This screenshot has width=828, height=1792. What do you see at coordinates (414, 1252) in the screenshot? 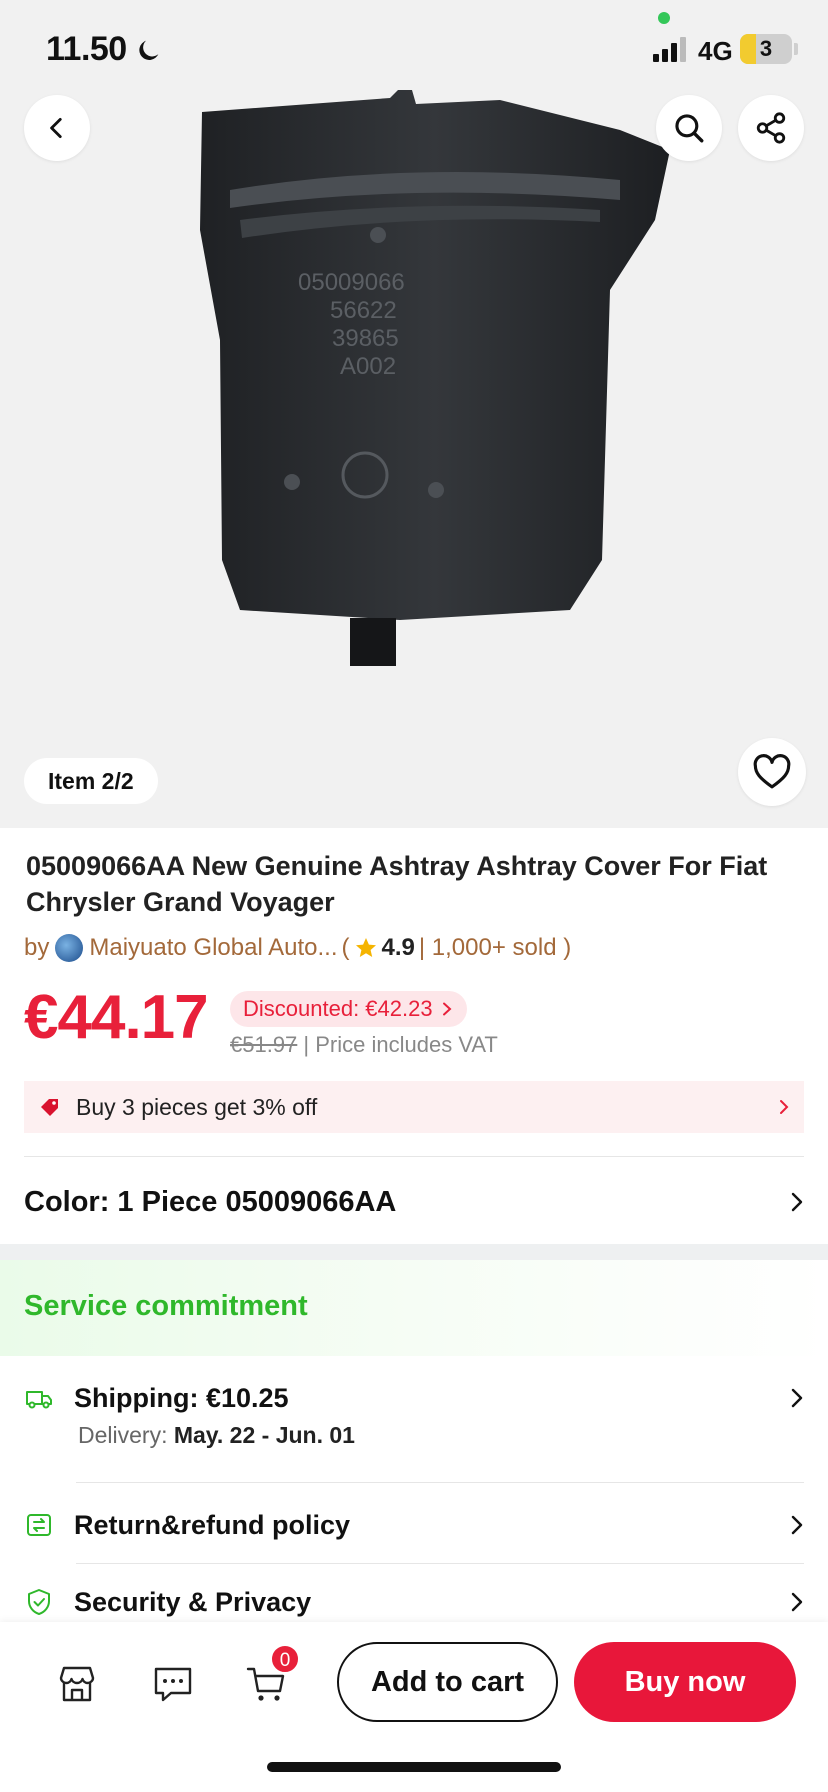
I see `section-separator` at bounding box center [414, 1252].